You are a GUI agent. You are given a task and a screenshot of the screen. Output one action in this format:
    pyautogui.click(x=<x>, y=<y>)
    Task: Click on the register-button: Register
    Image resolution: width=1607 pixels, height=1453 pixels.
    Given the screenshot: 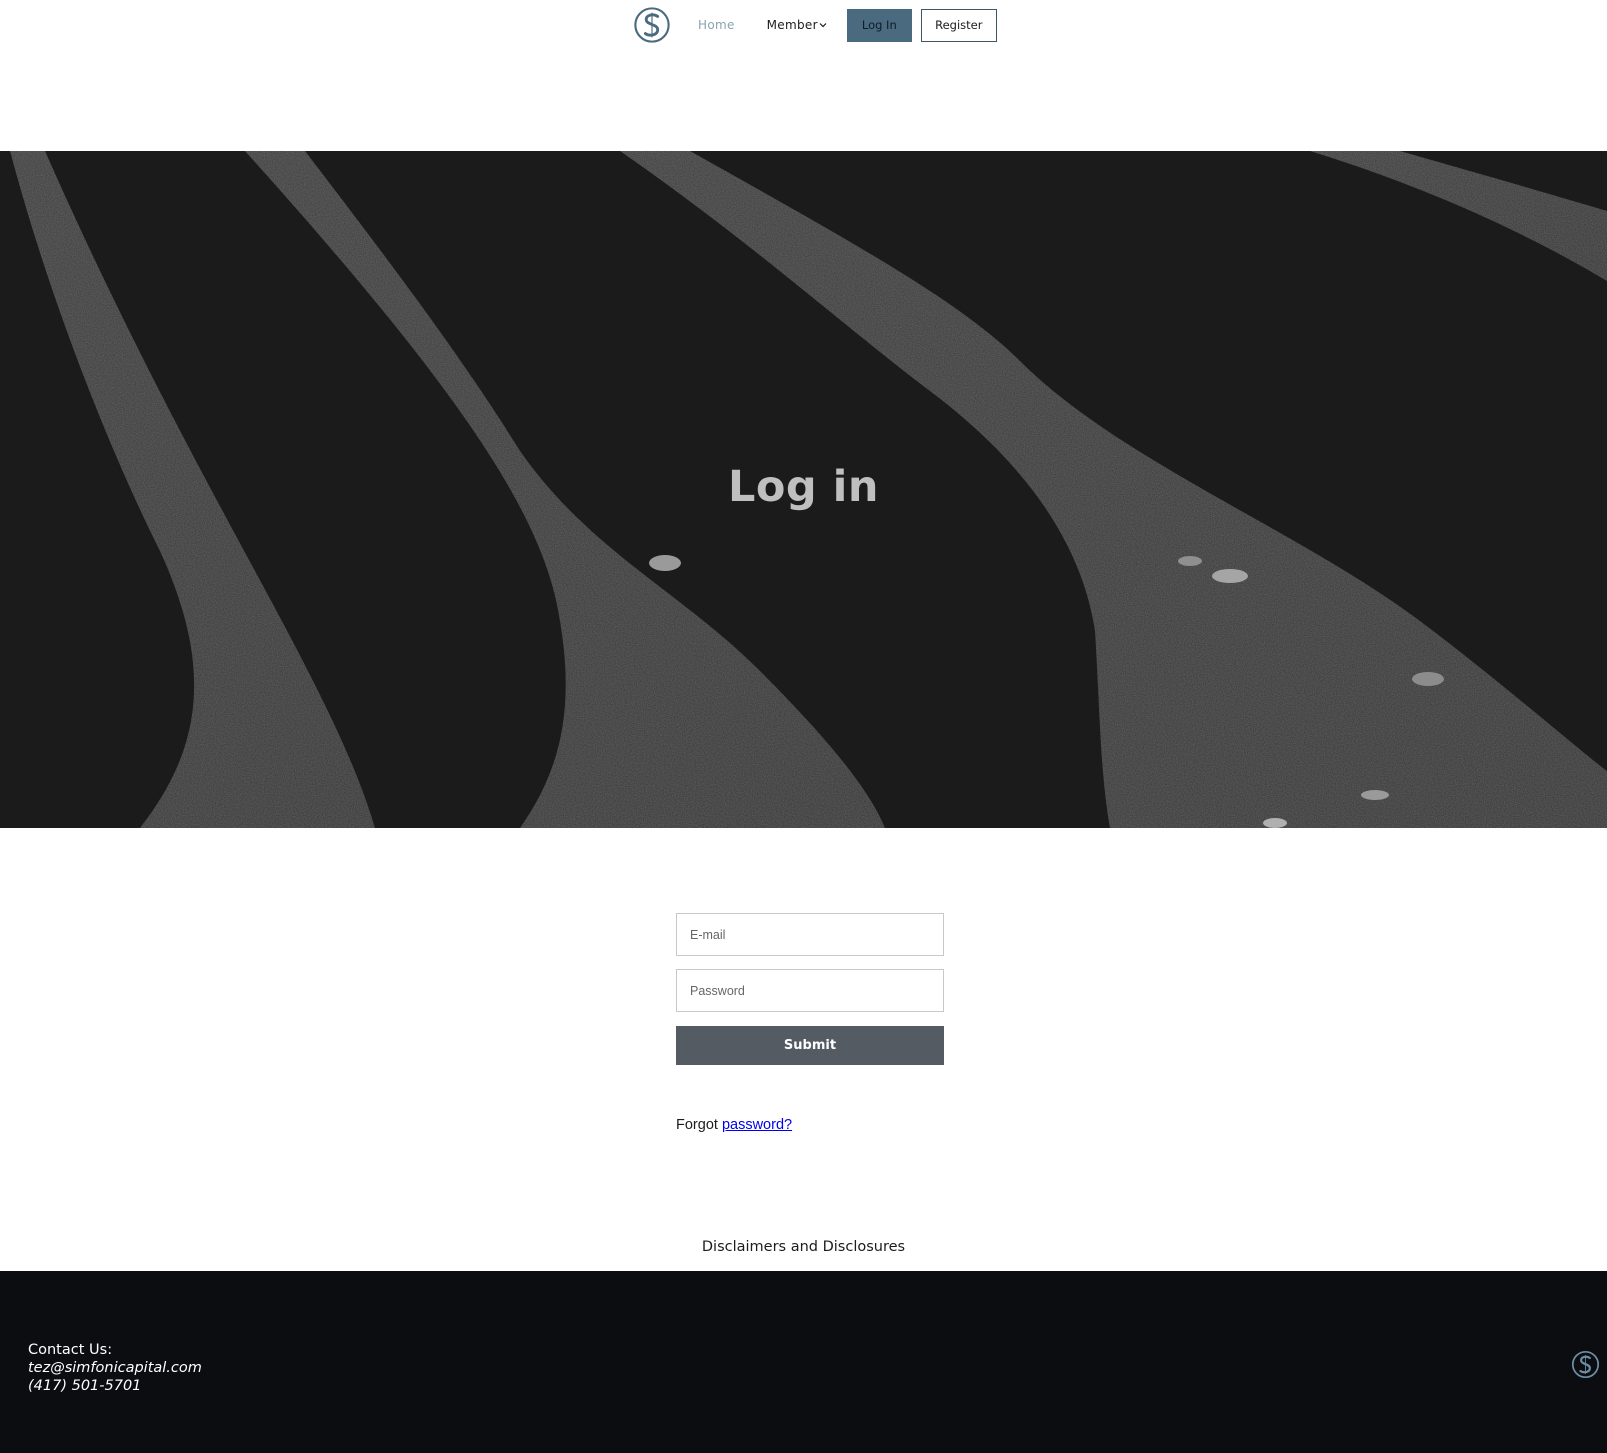 What is the action you would take?
    pyautogui.click(x=958, y=25)
    